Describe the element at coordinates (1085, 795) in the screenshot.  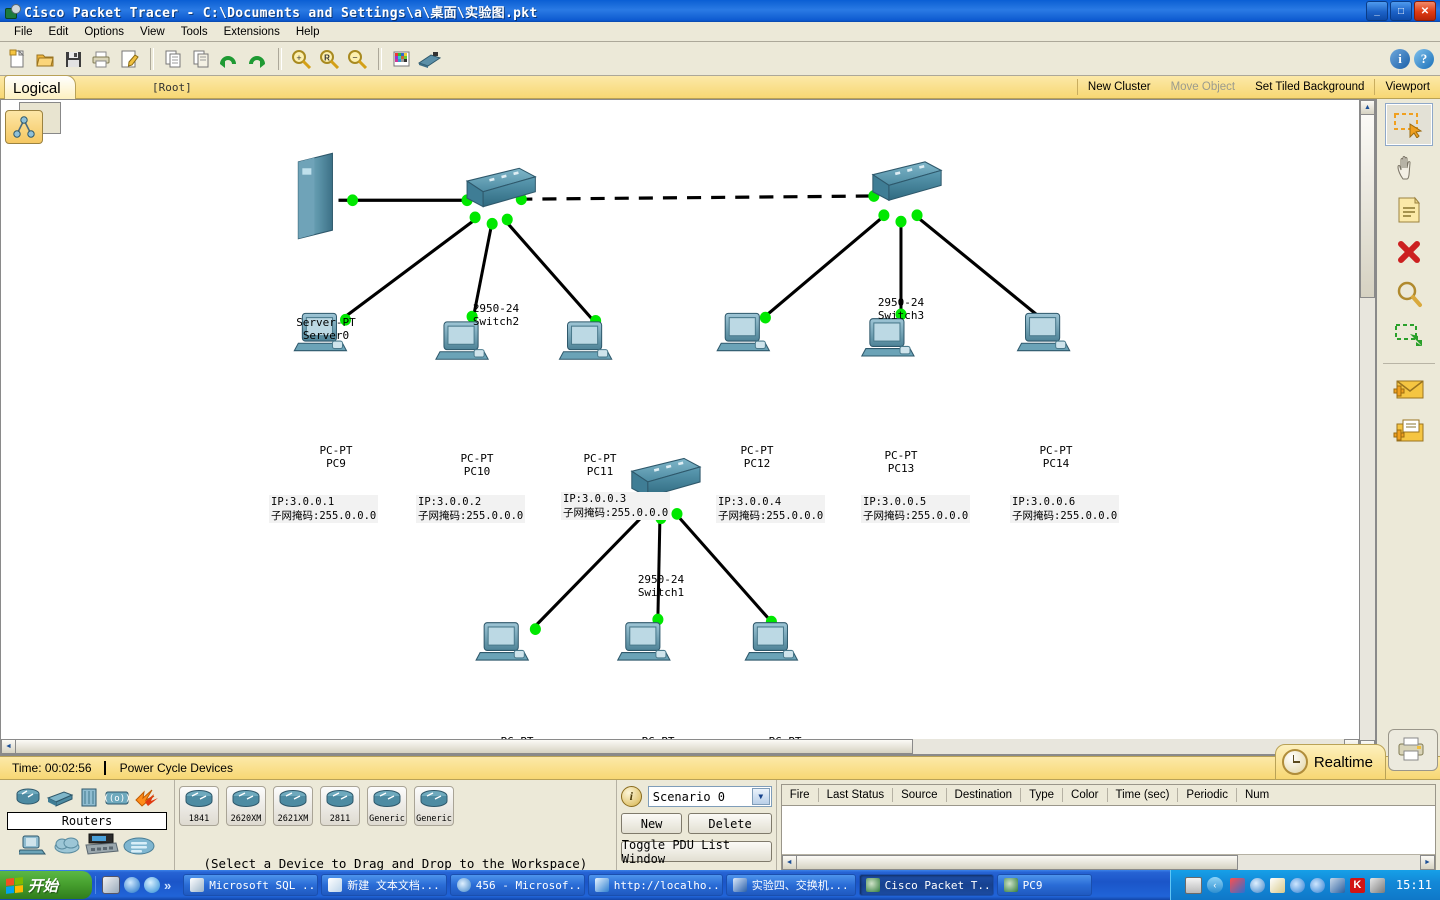
I see `column-color: Color` at that location.